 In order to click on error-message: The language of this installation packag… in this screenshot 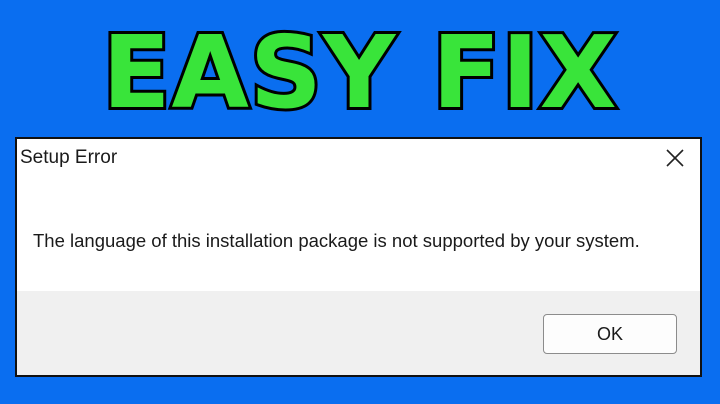, I will do `click(336, 240)`.